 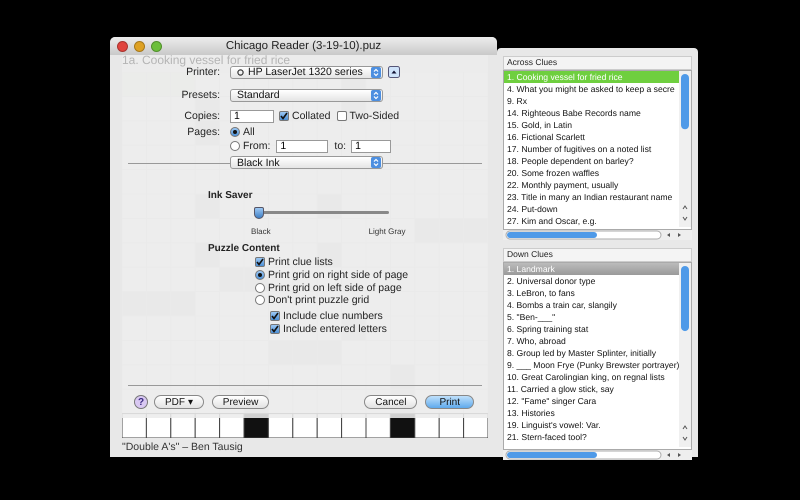 I want to click on pdf-button: PDF ▾, so click(x=179, y=402).